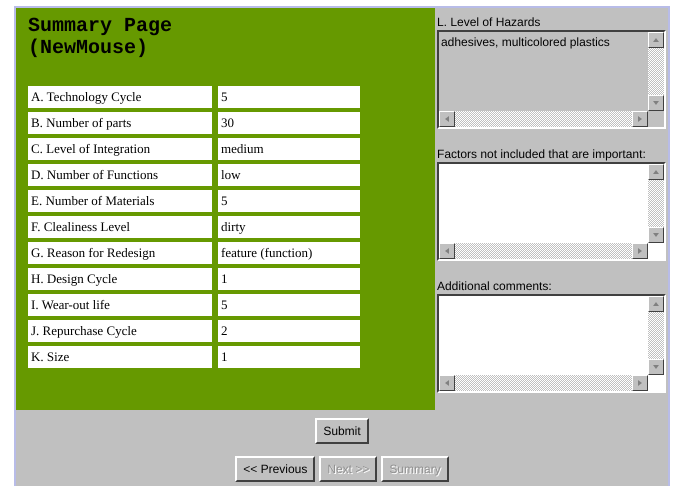 This screenshot has height=492, width=681. I want to click on field-value: dirty, so click(289, 227).